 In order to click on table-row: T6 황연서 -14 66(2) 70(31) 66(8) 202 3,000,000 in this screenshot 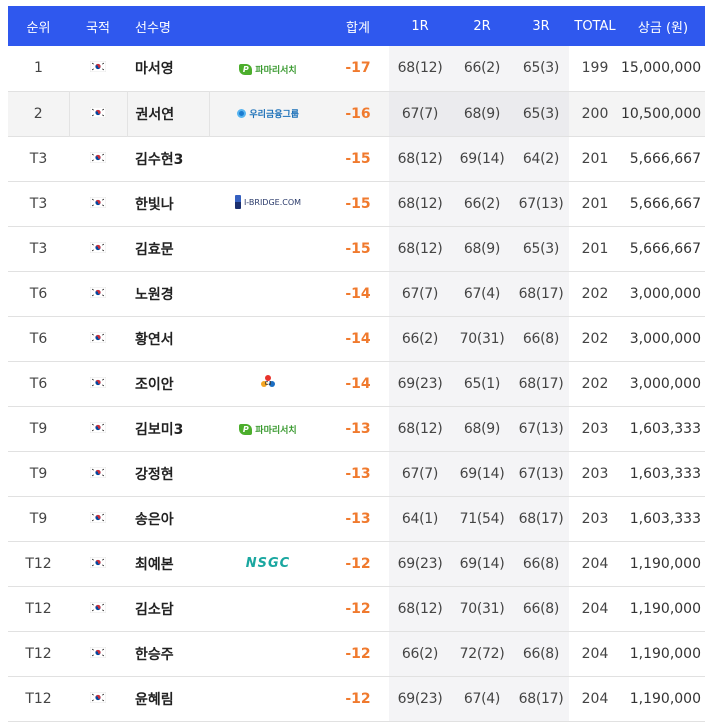, I will do `click(356, 338)`.